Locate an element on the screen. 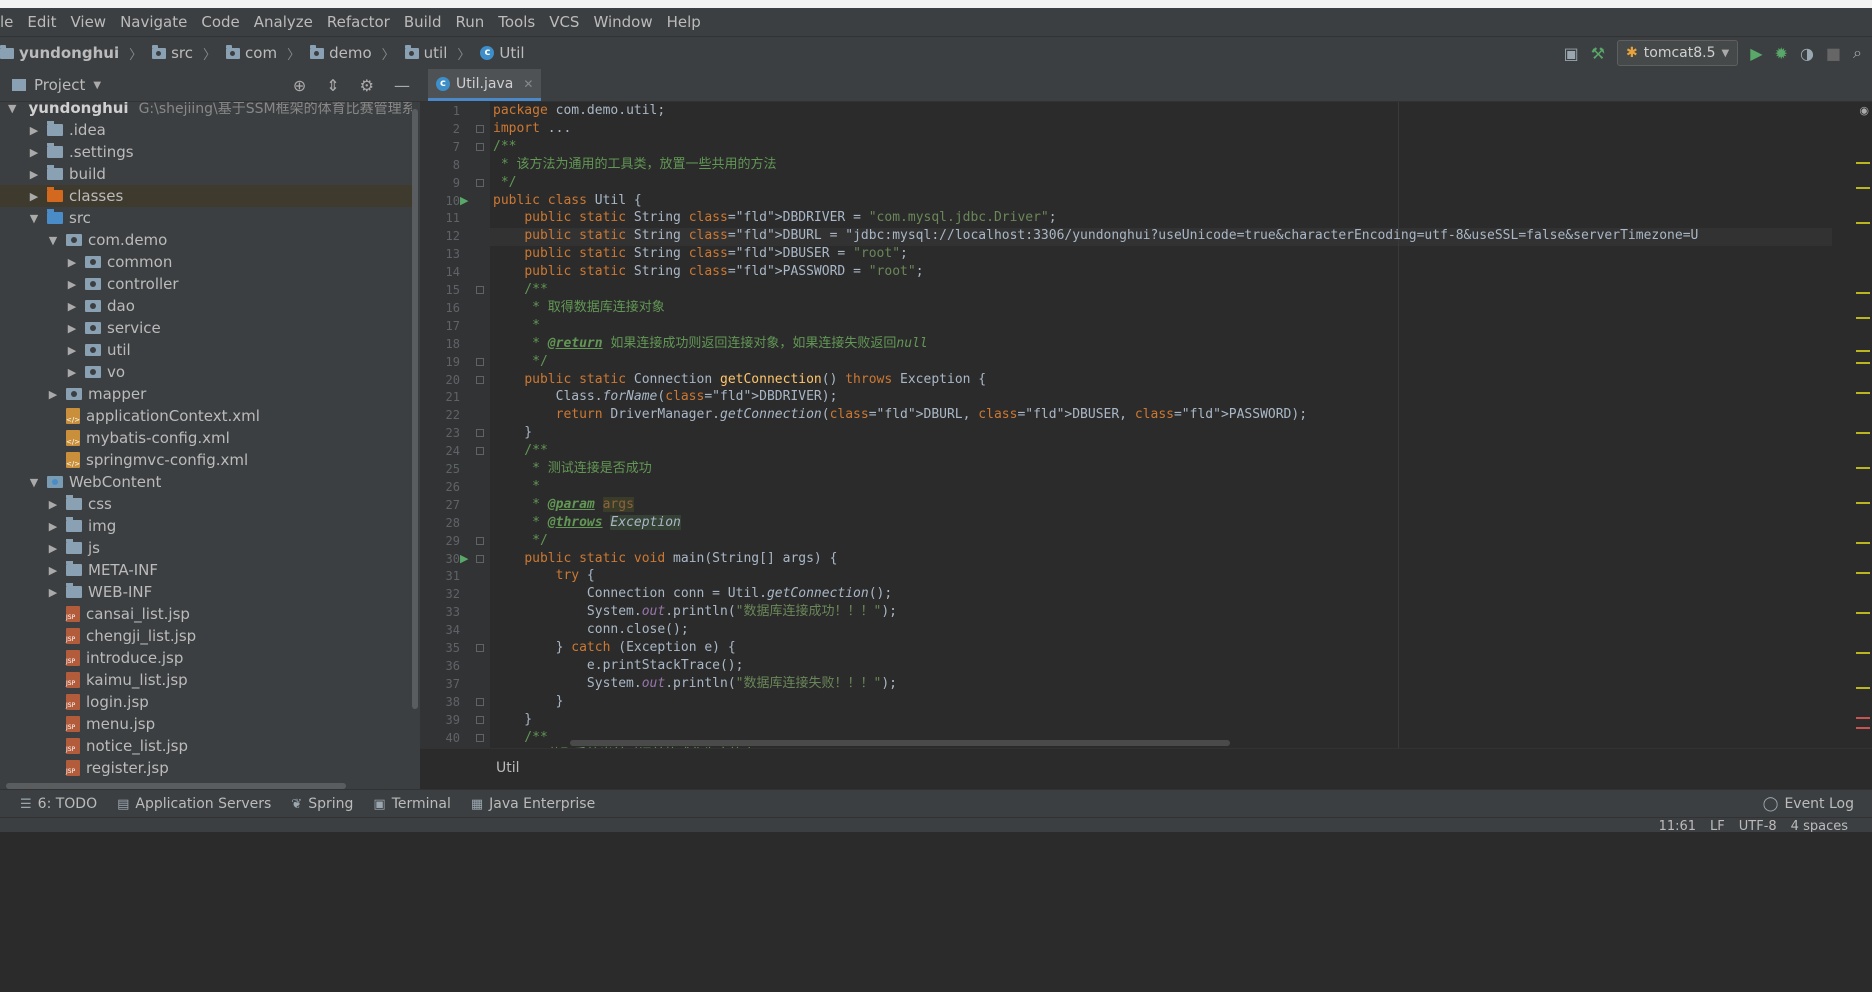 Image resolution: width=1872 pixels, height=992 pixels. tool-window-button: ▤ Application Servers is located at coordinates (194, 804).